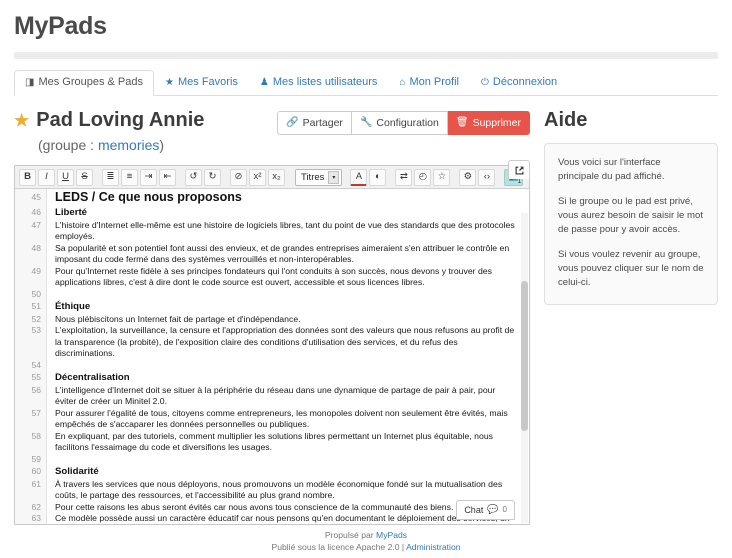 This screenshot has width=732, height=558. I want to click on underline-button: U, so click(65, 177).